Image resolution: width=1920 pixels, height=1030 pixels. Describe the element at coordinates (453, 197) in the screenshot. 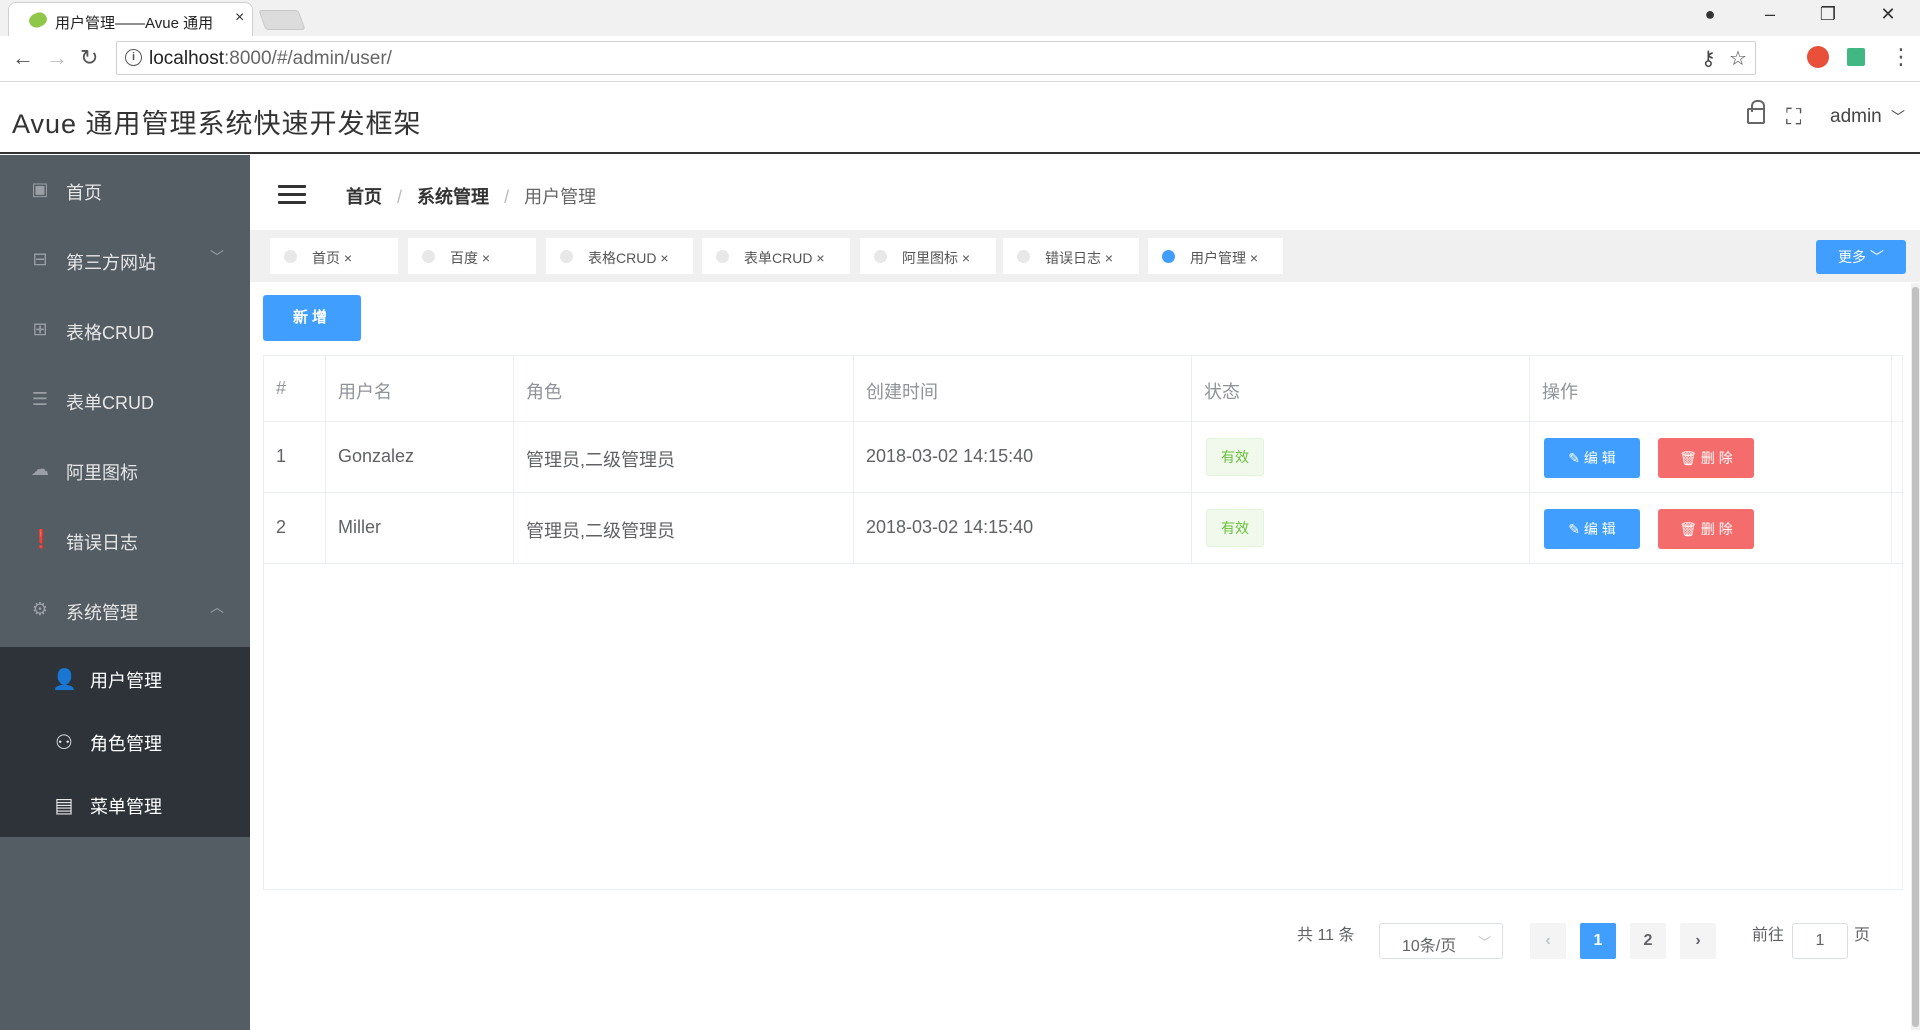

I see `breadcrumb-system: 系统管理` at that location.